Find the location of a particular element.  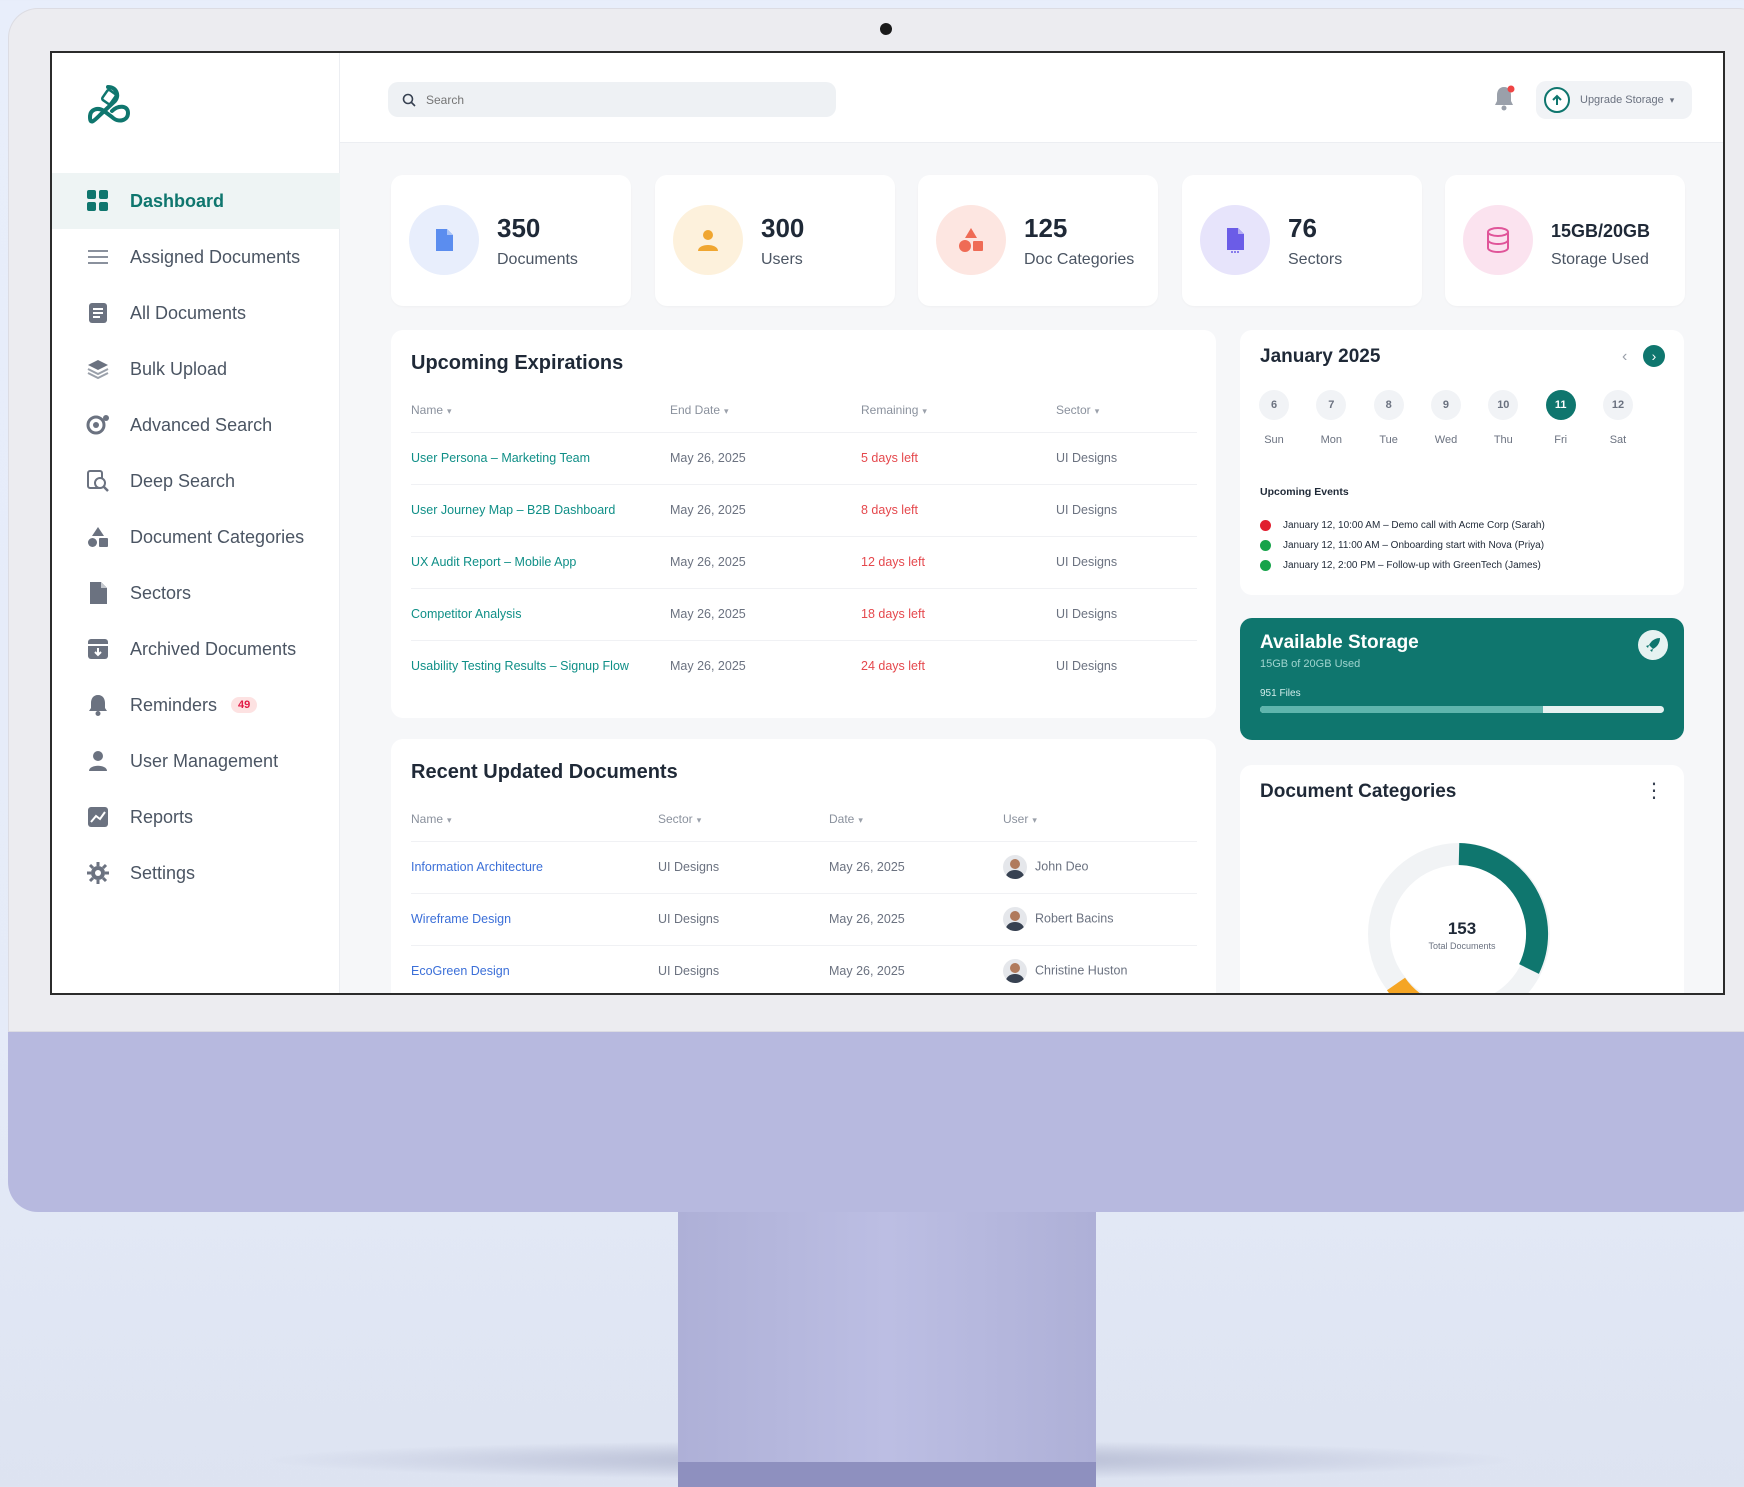

weekday-label: Wed is located at coordinates (1446, 440).